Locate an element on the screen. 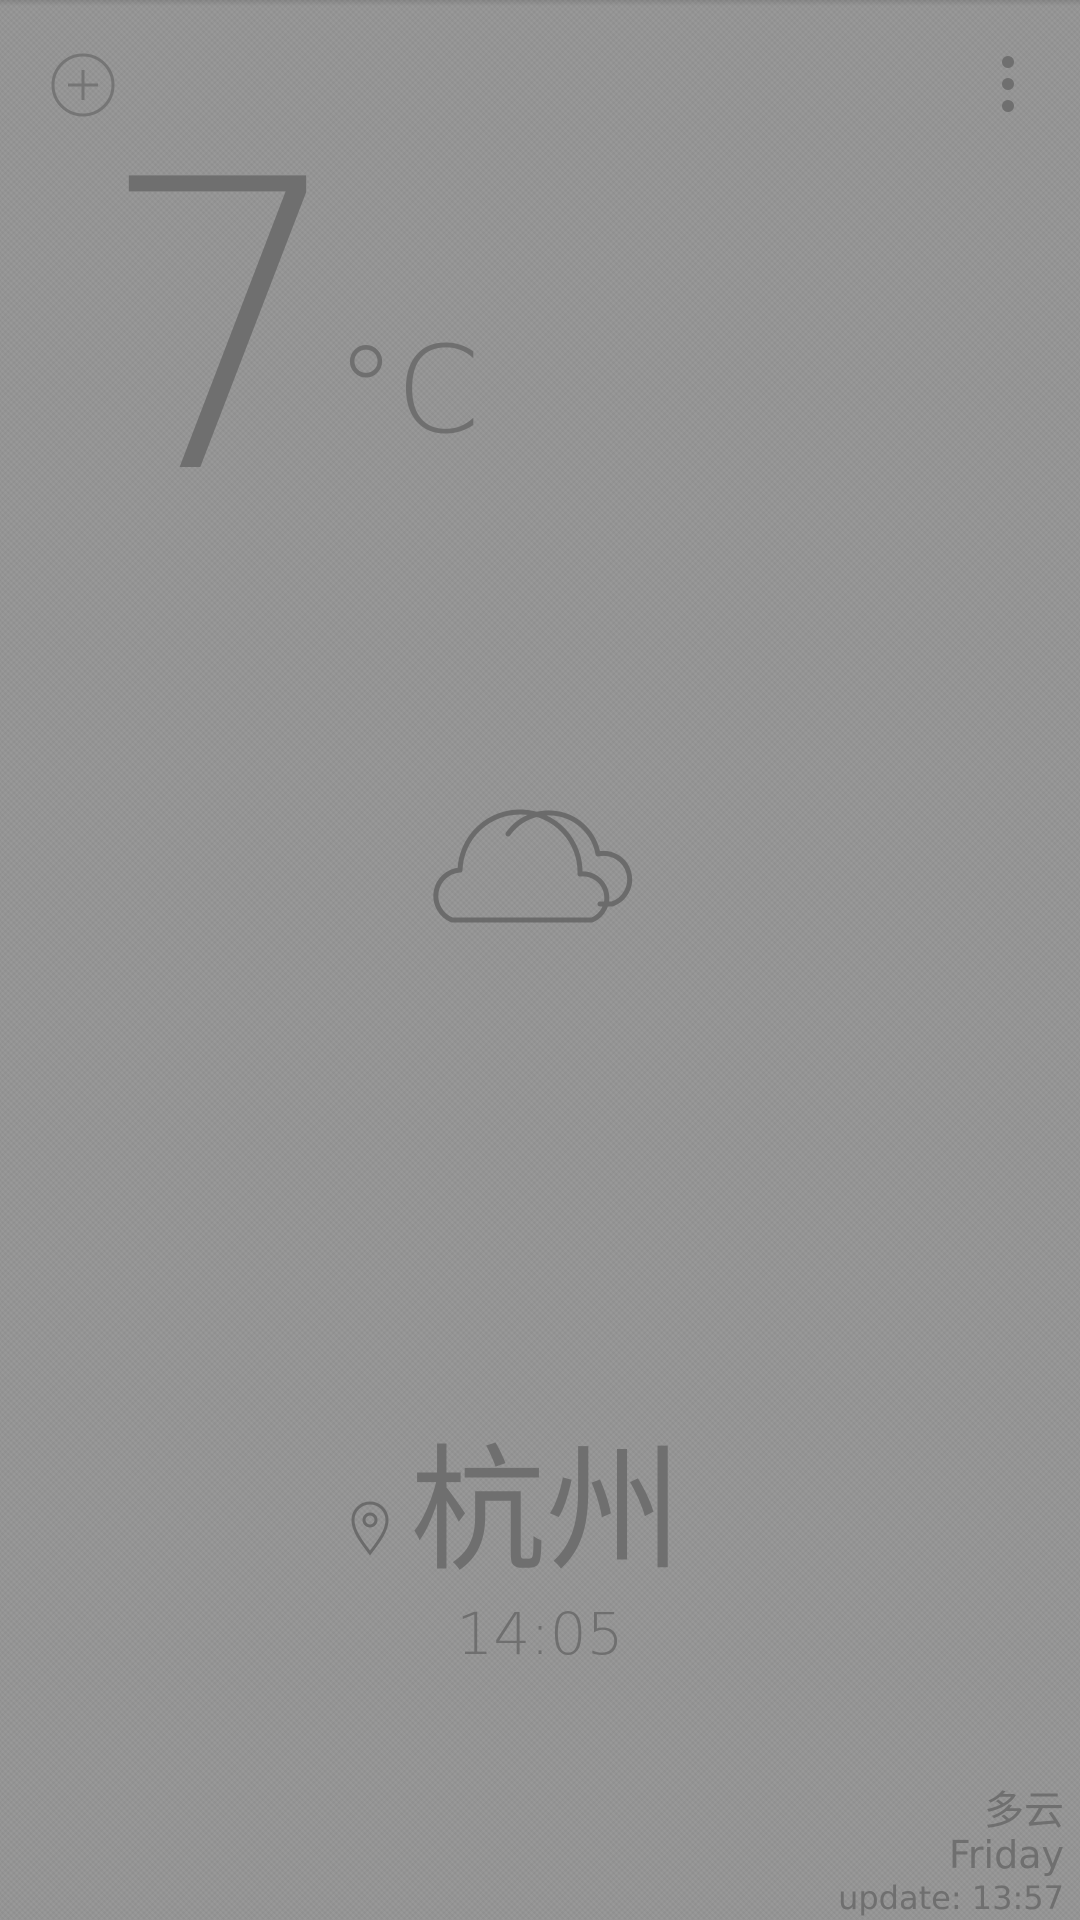 The image size is (1080, 1920). map-pin-icon is located at coordinates (370, 1528).